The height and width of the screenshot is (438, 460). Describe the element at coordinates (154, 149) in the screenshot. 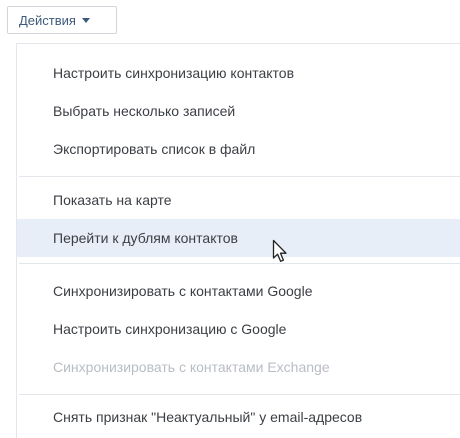

I see `menu-item-label: Экспортировать список в файл` at that location.